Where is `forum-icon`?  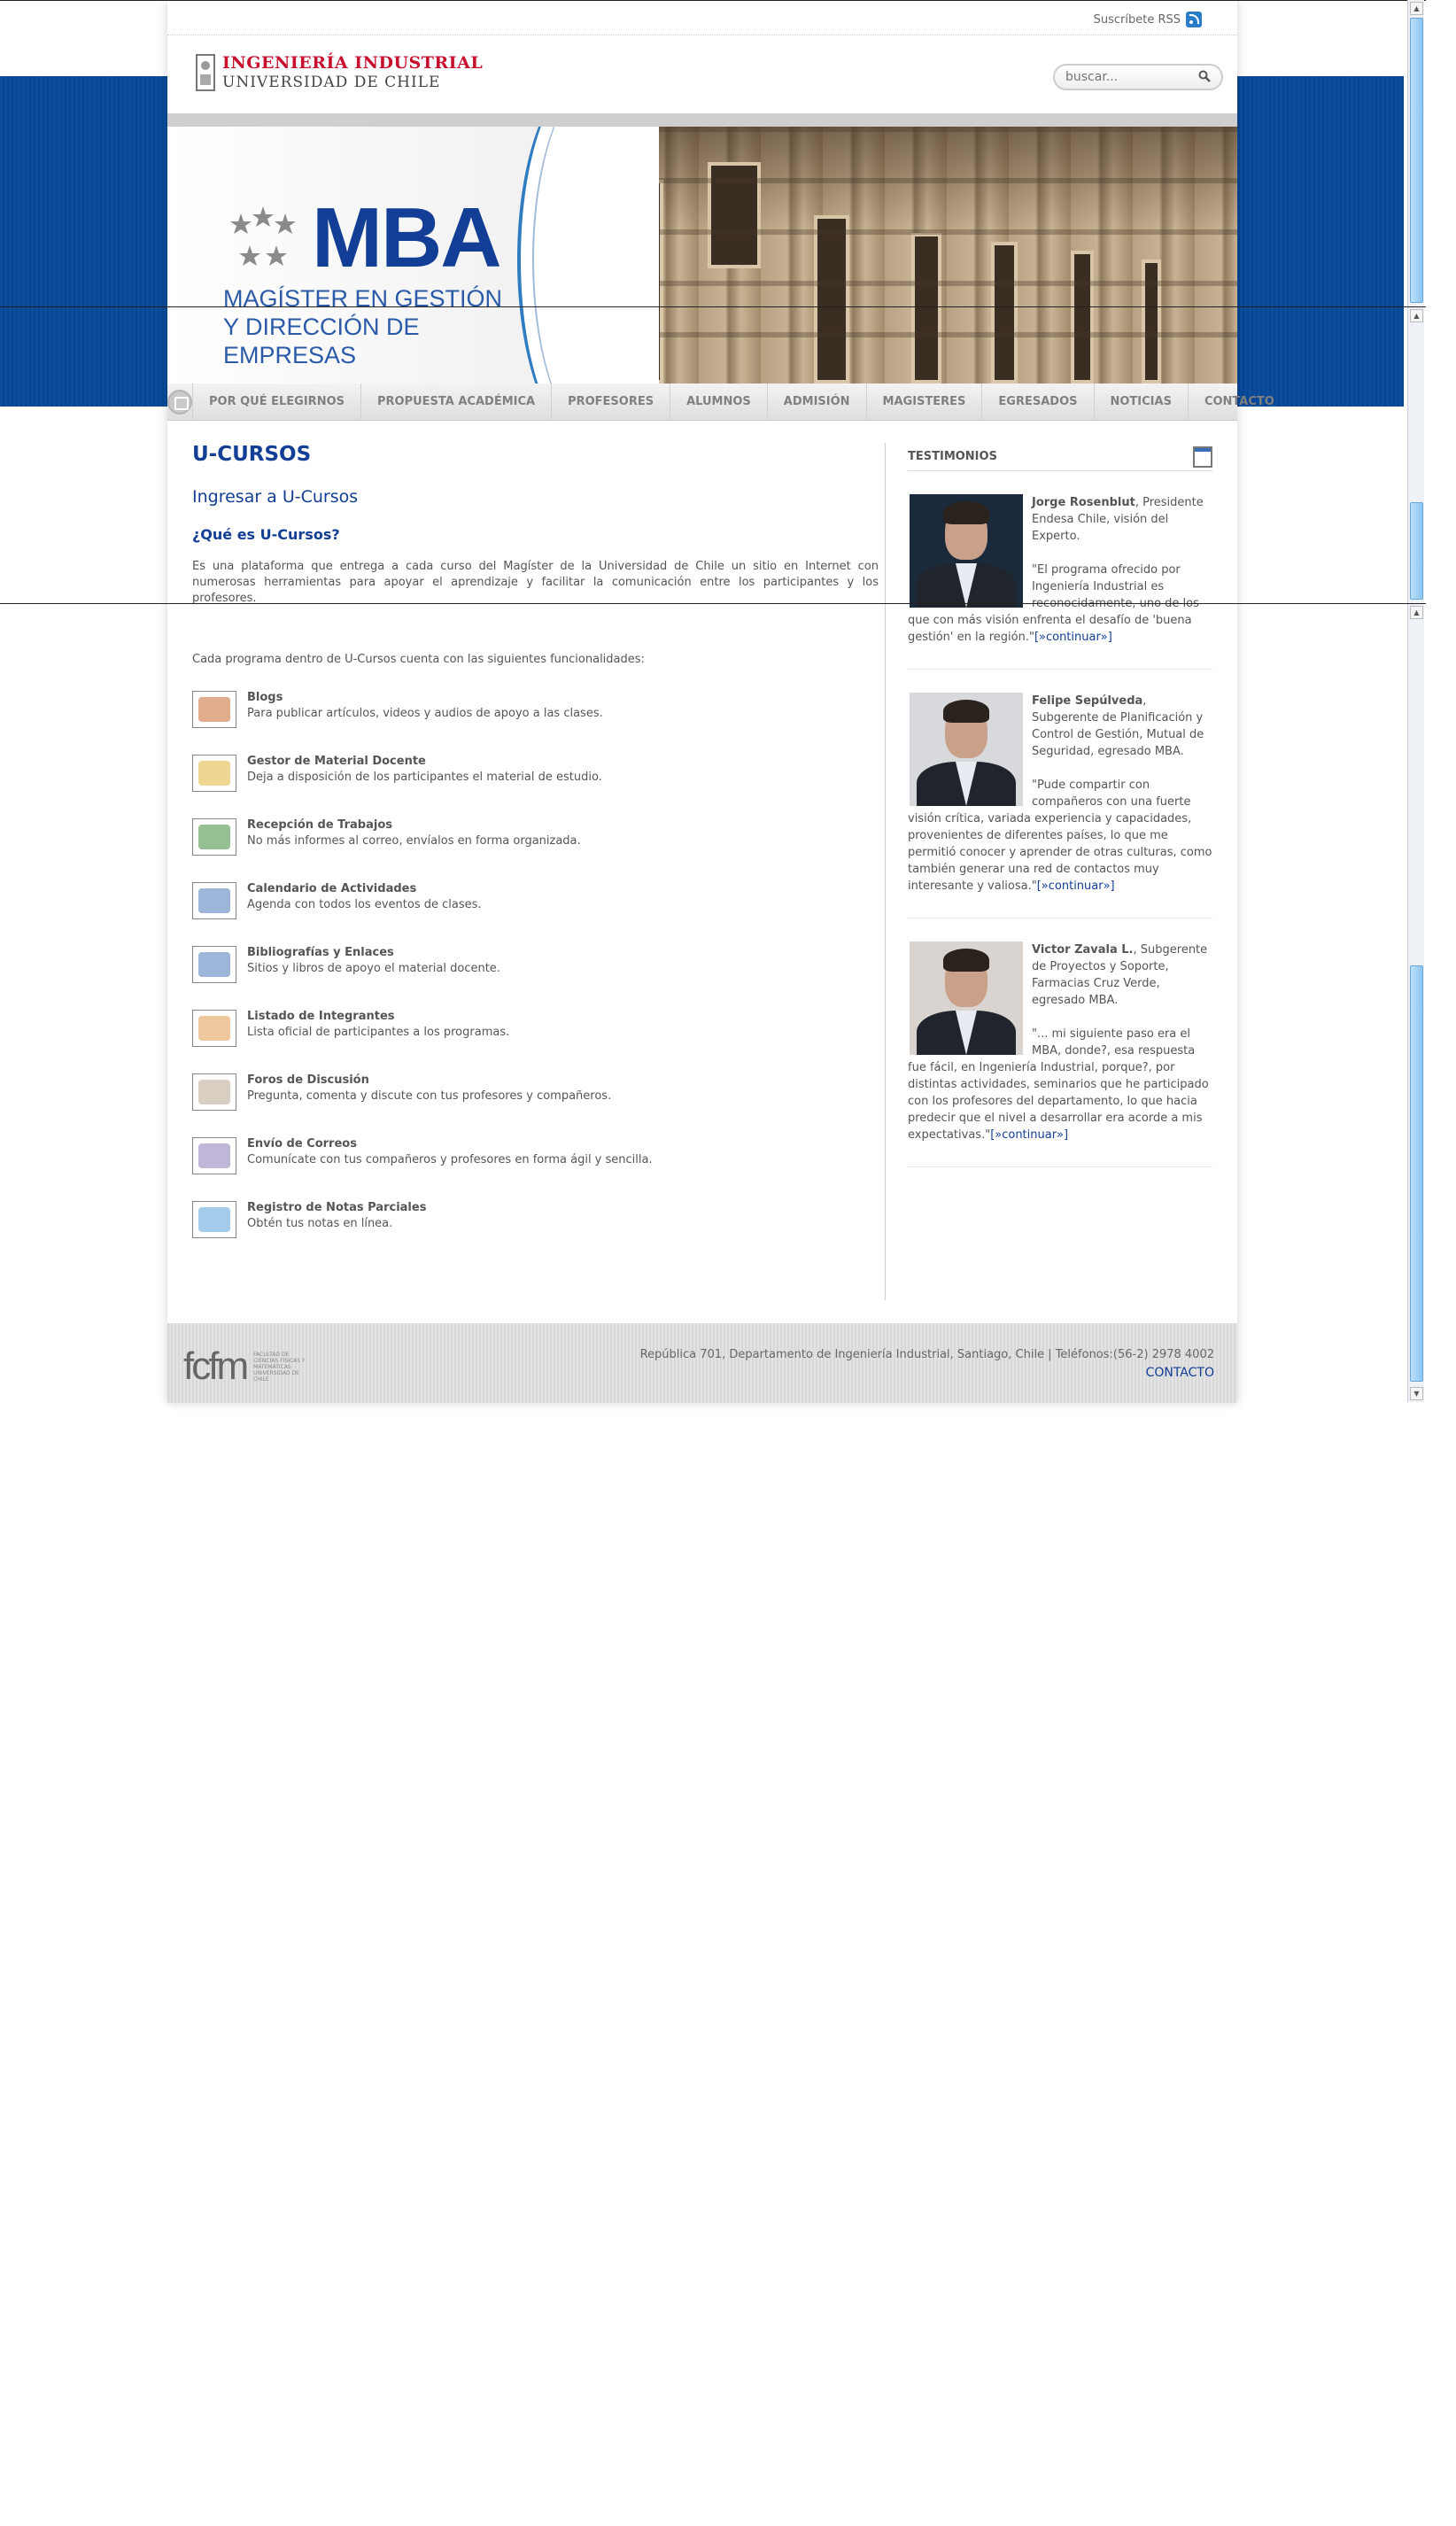 forum-icon is located at coordinates (214, 1092).